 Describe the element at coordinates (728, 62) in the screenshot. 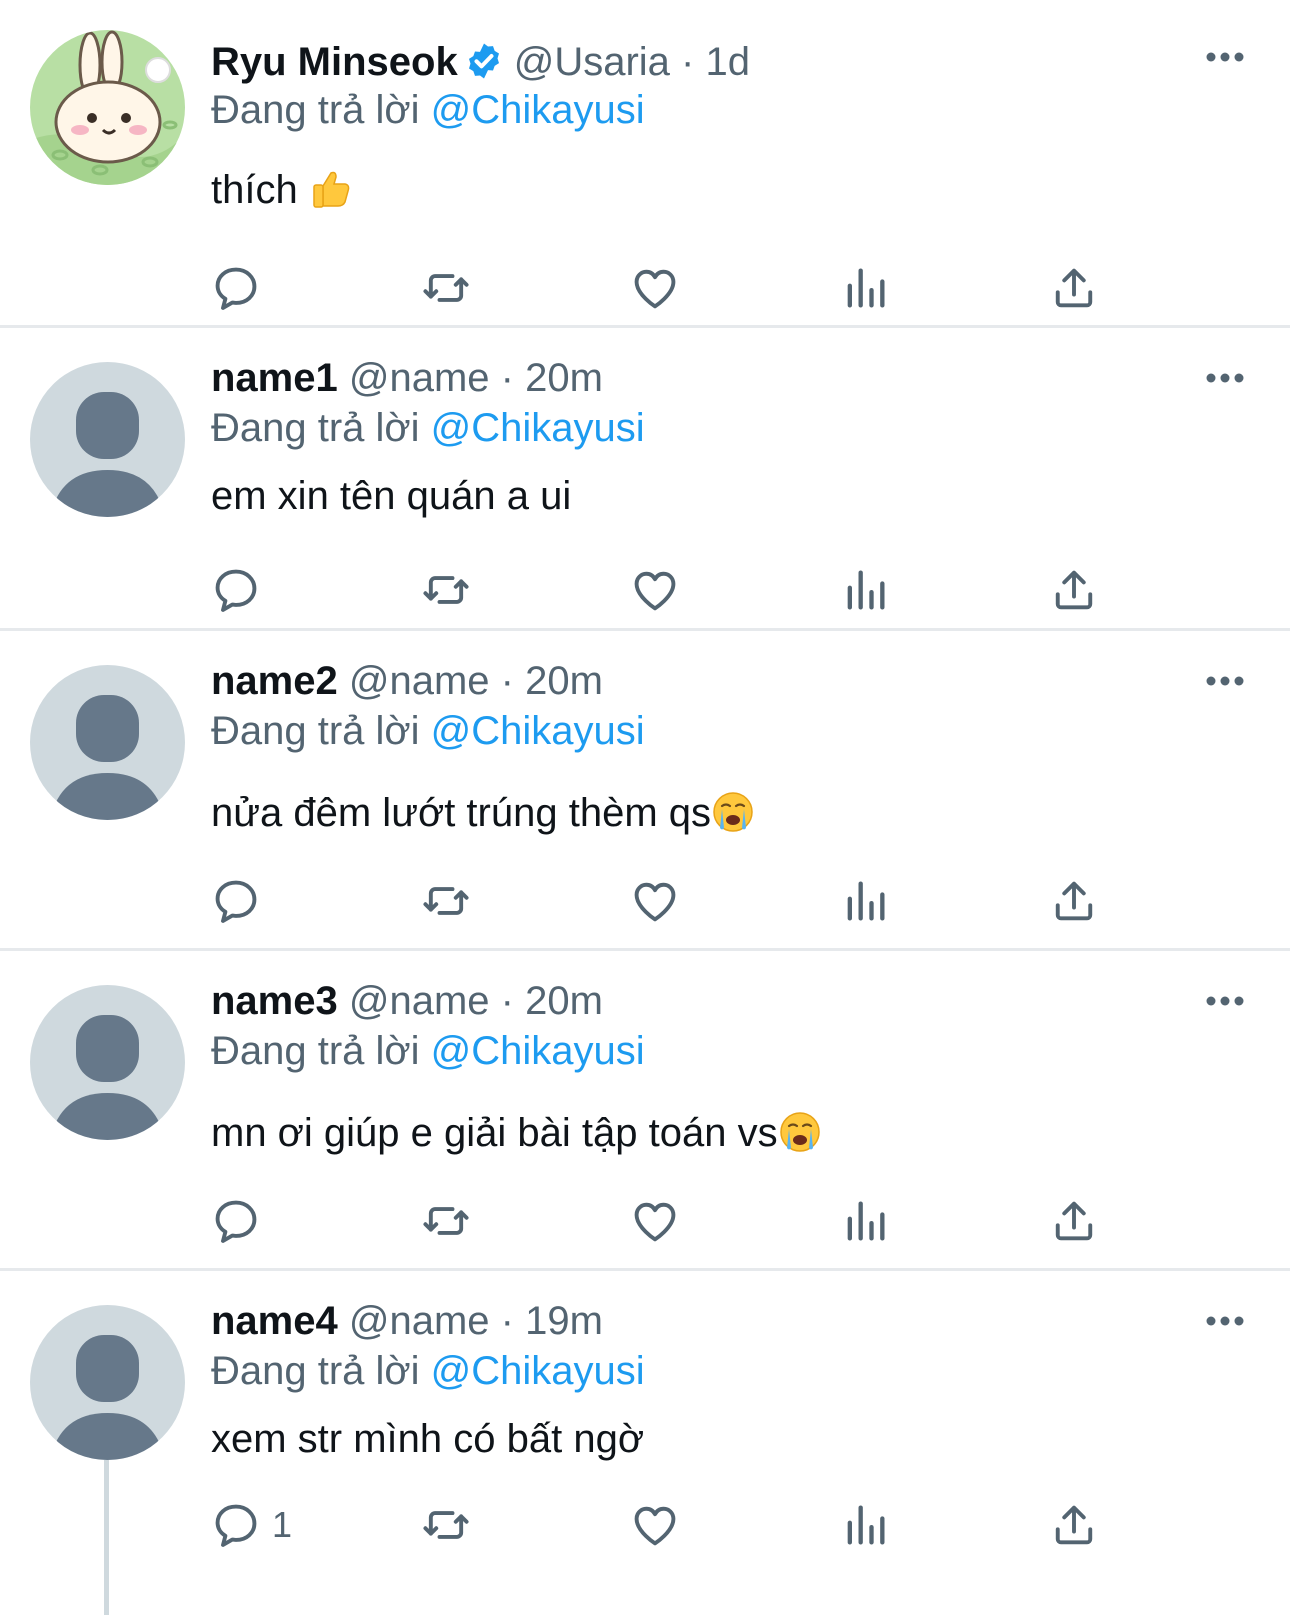

I see `timestamp: 1d` at that location.